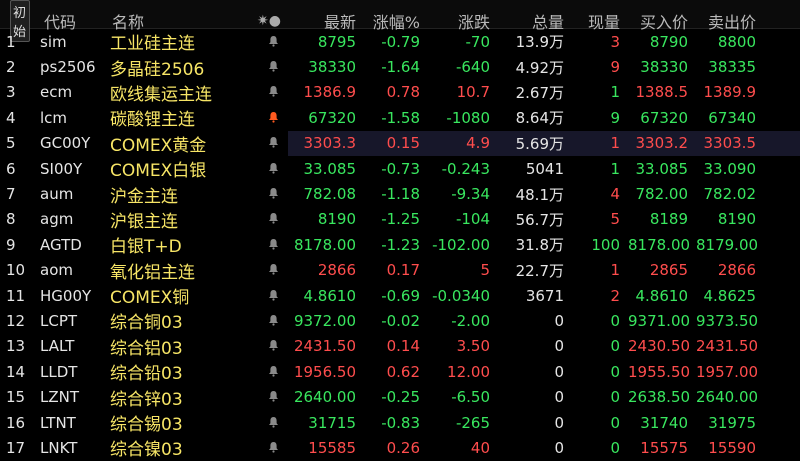 This screenshot has height=461, width=800. What do you see at coordinates (332, 117) in the screenshot?
I see `row-latest: 67320` at bounding box center [332, 117].